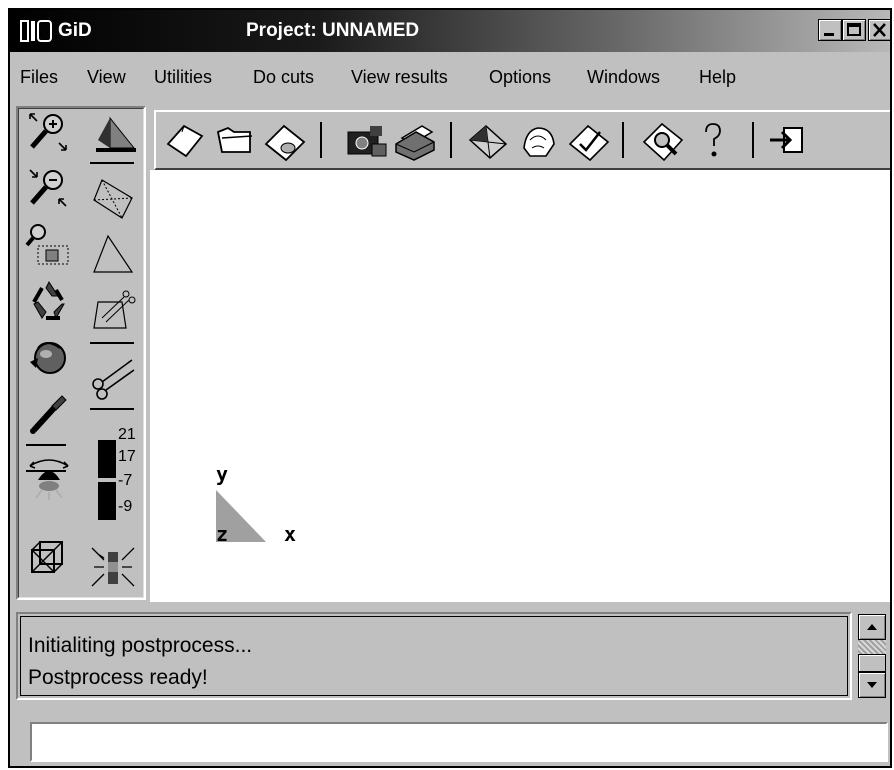 The width and height of the screenshot is (894, 770). I want to click on render-wireframe-icon, so click(113, 199).